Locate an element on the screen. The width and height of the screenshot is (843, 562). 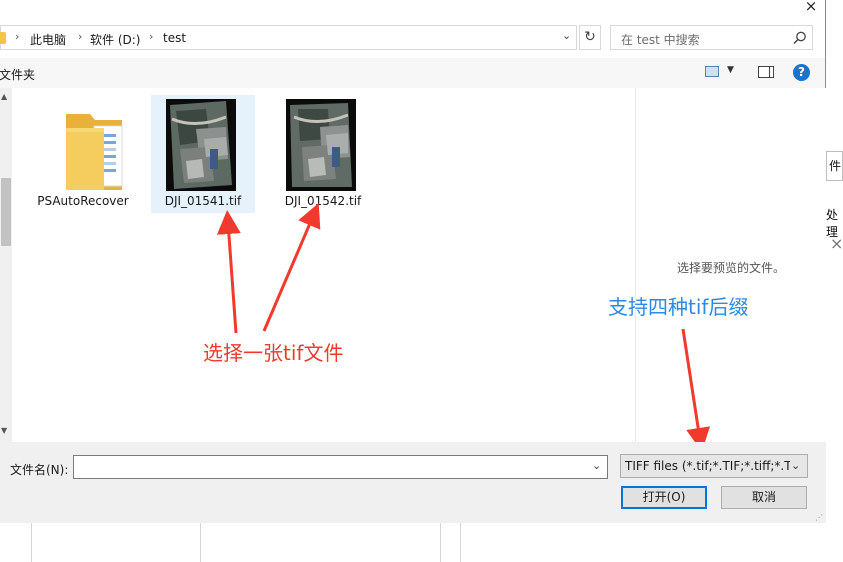
filetype-select: TIFF files (*.tif;*.TIF;*.tiff;*.TIFF) ⌄ is located at coordinates (714, 466).